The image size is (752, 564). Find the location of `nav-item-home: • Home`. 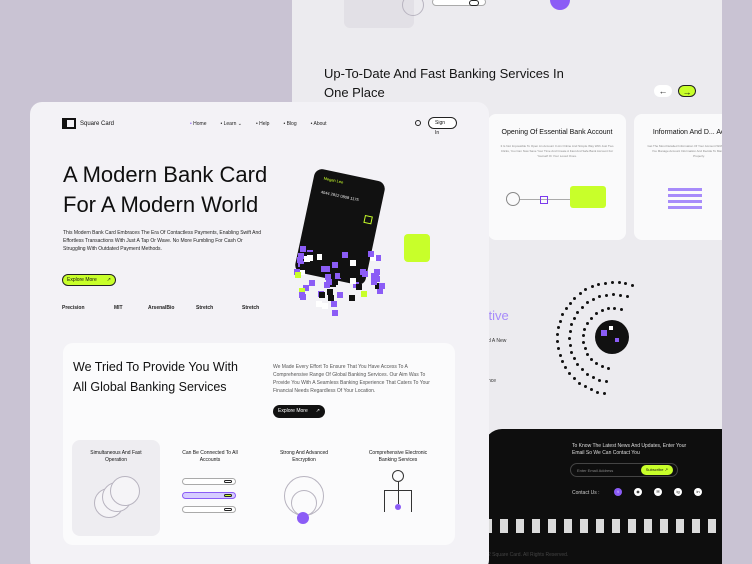

nav-item-home: • Home is located at coordinates (198, 124).